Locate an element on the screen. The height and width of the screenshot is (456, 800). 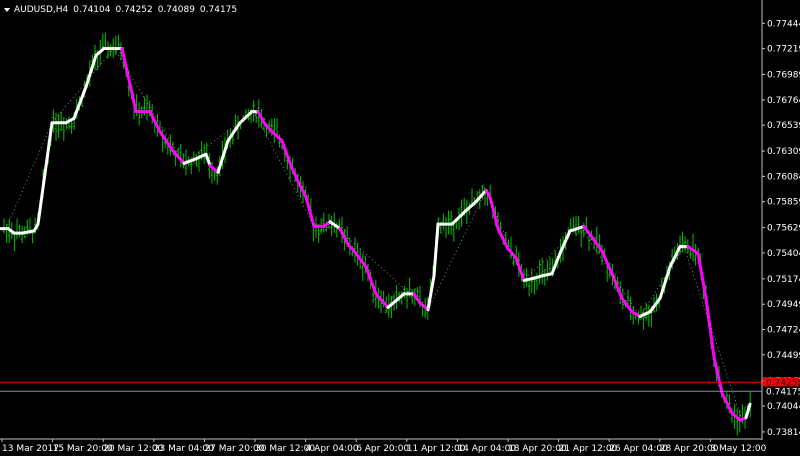
bid-price-tag: 0.74175 is located at coordinates (783, 392).